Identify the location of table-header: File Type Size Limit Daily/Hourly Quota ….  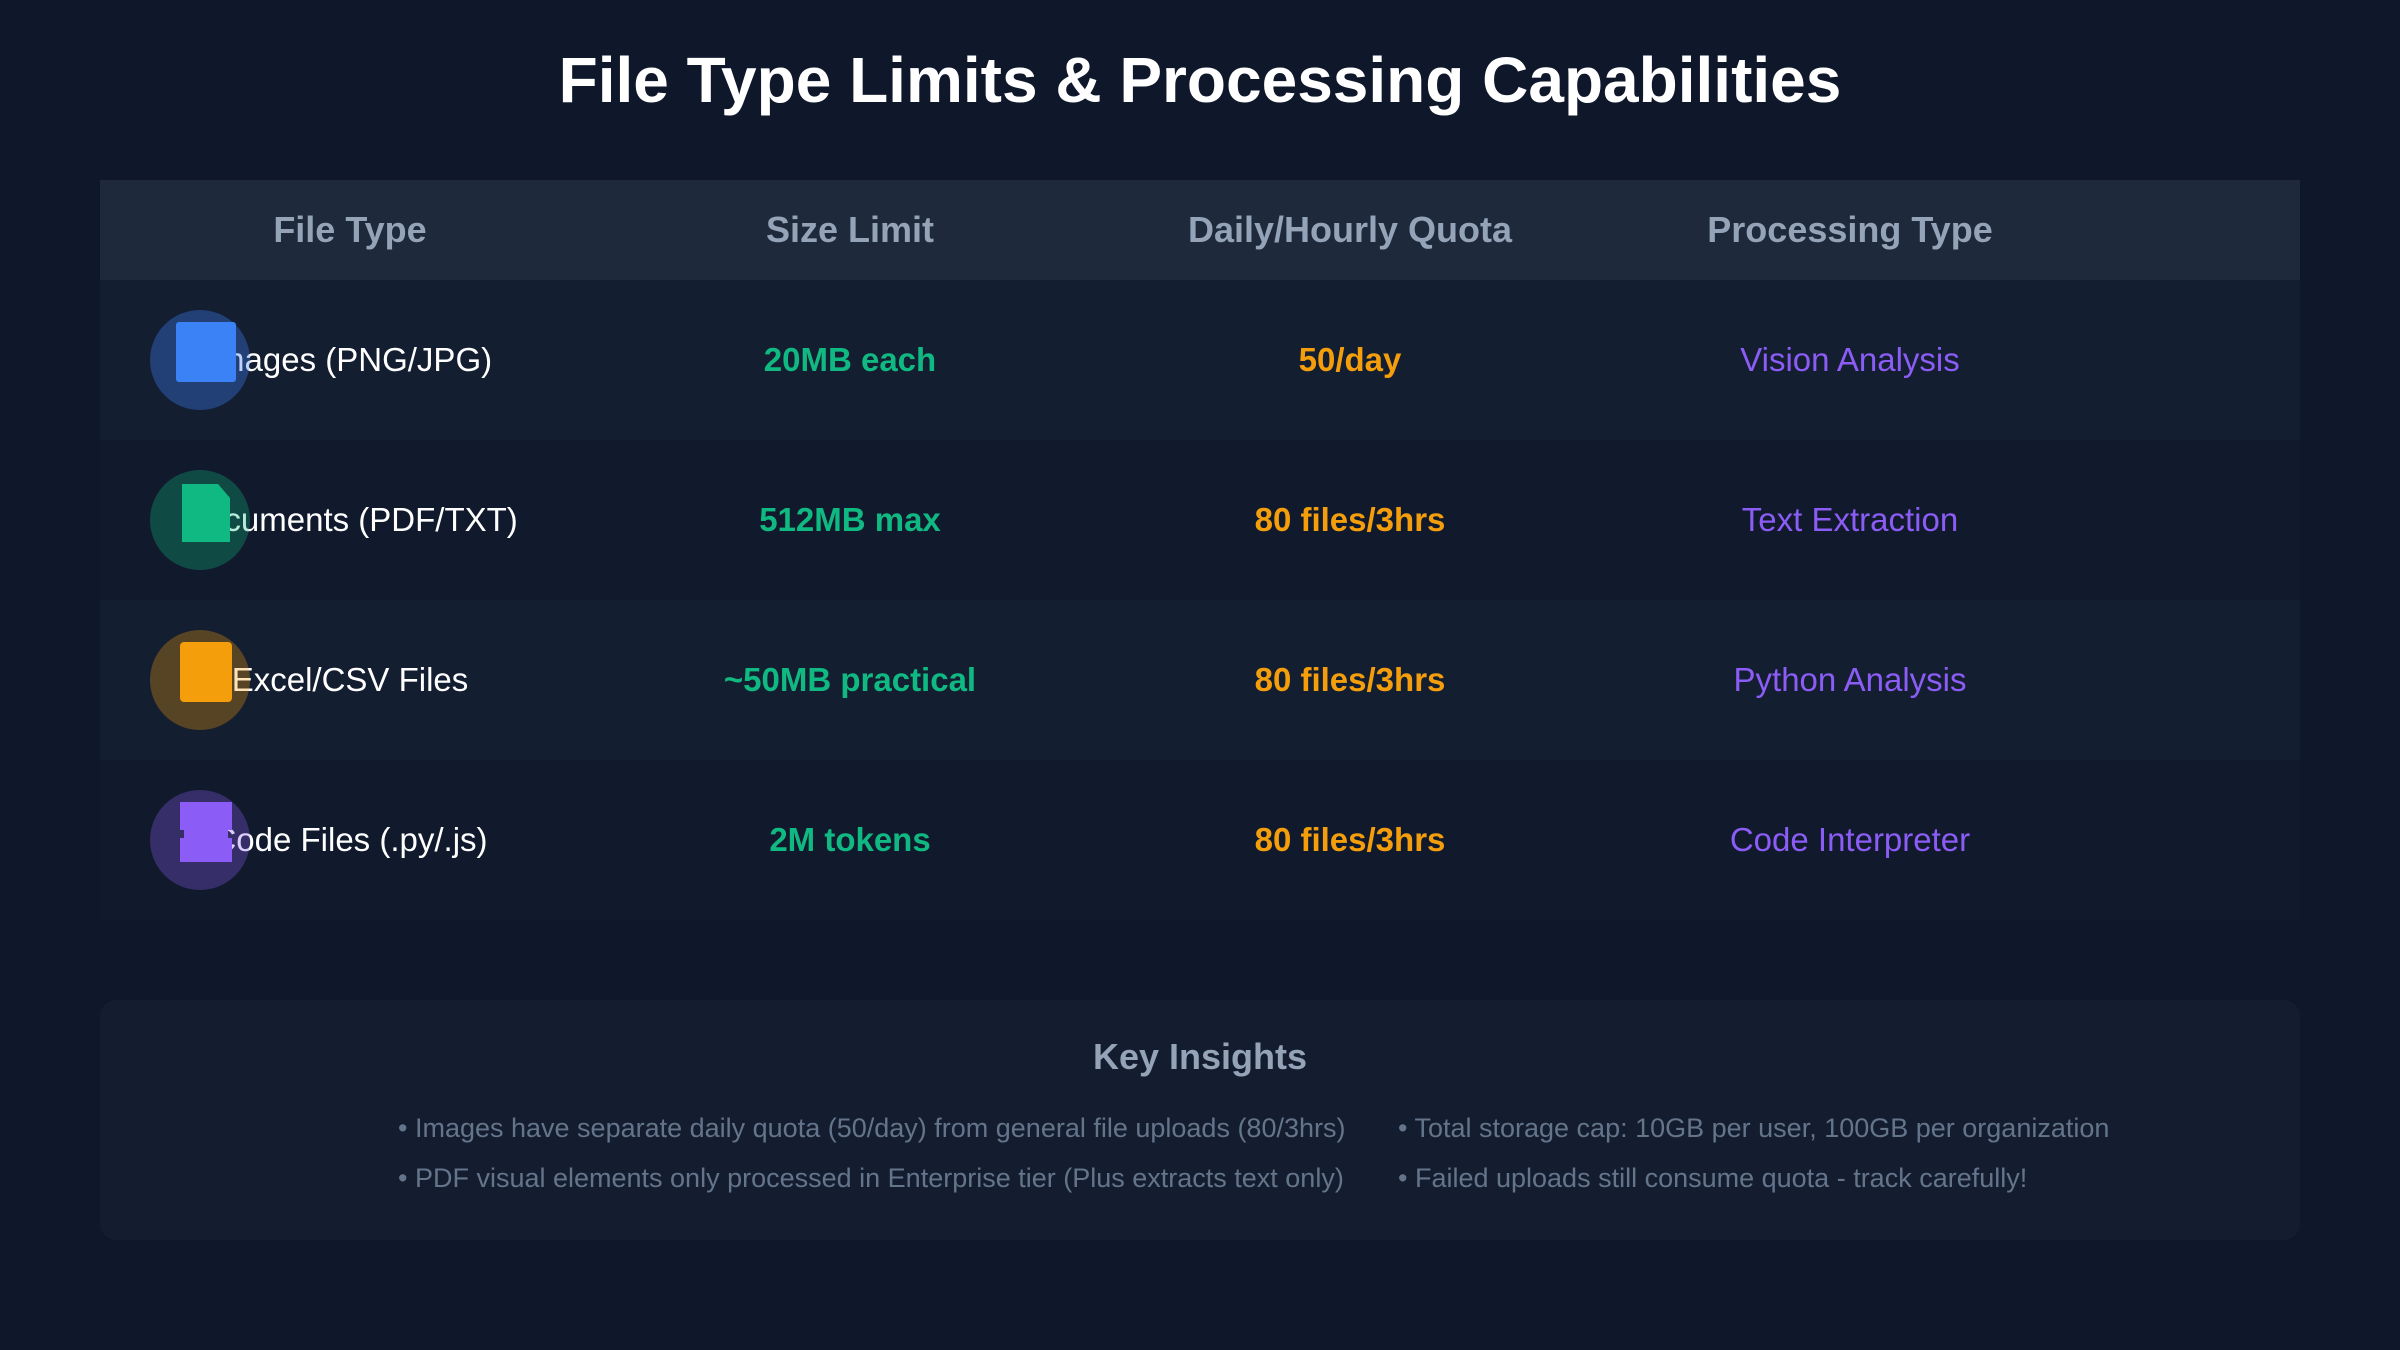
(1200, 230).